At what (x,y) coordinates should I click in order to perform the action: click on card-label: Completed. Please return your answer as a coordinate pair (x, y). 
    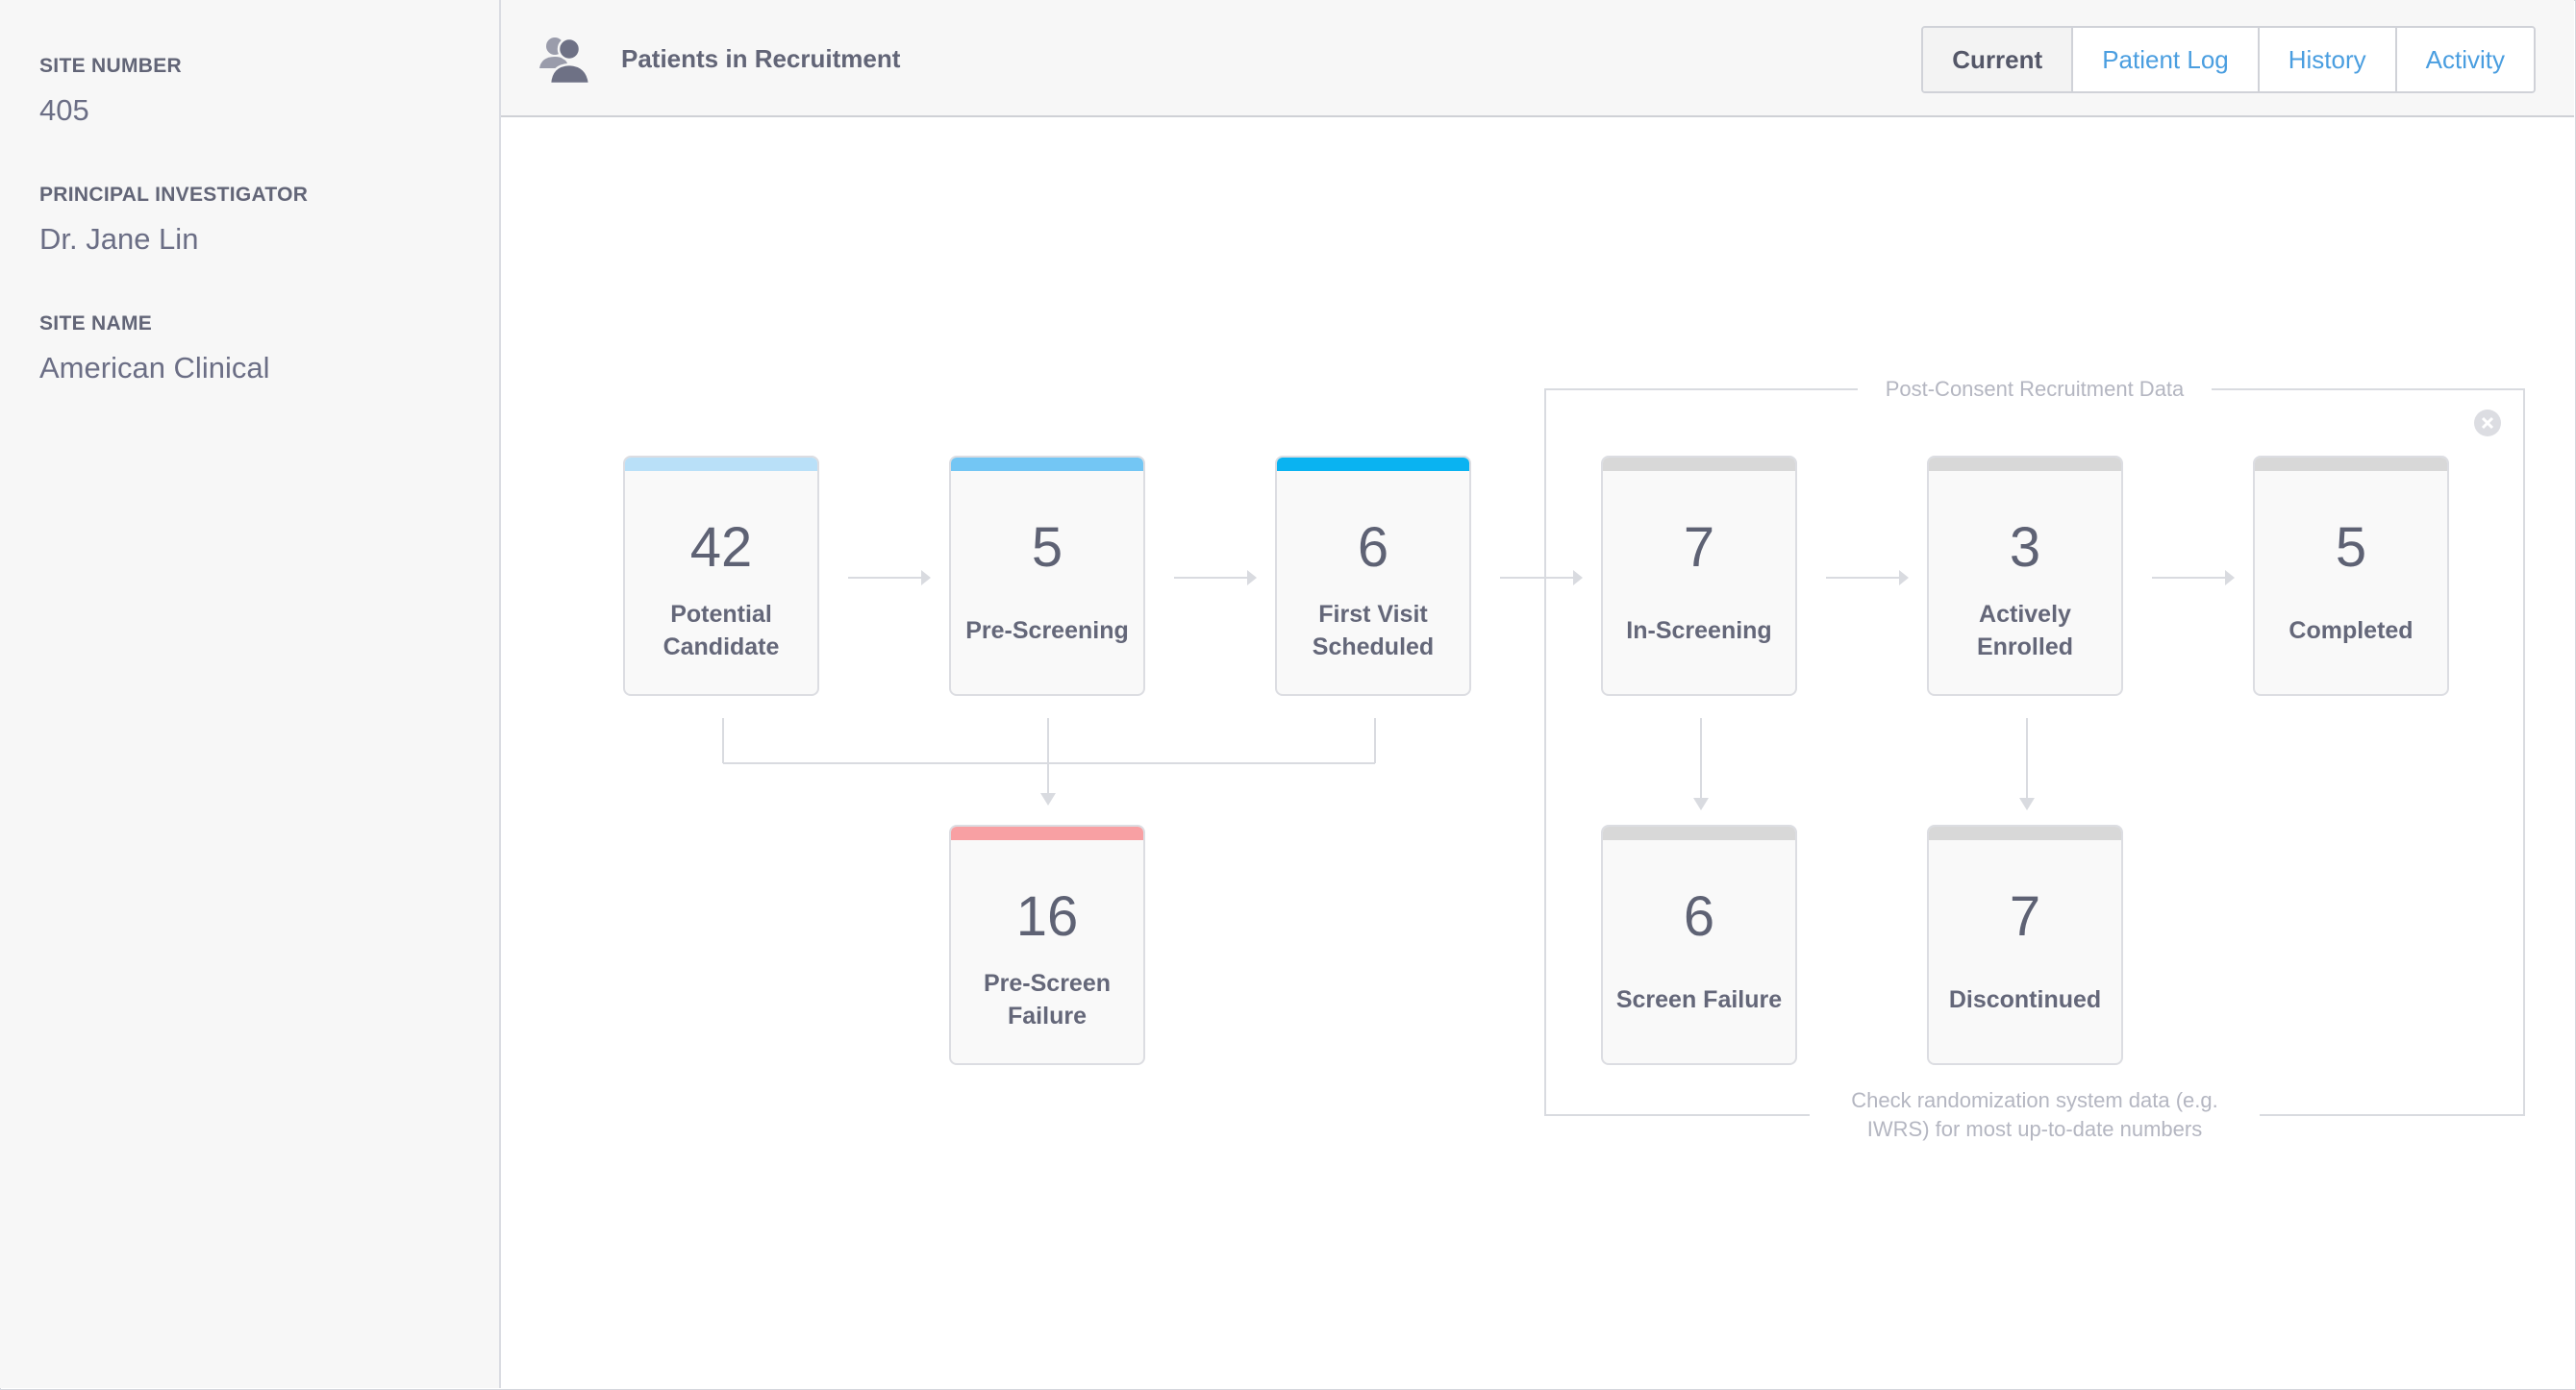
    Looking at the image, I should click on (2351, 630).